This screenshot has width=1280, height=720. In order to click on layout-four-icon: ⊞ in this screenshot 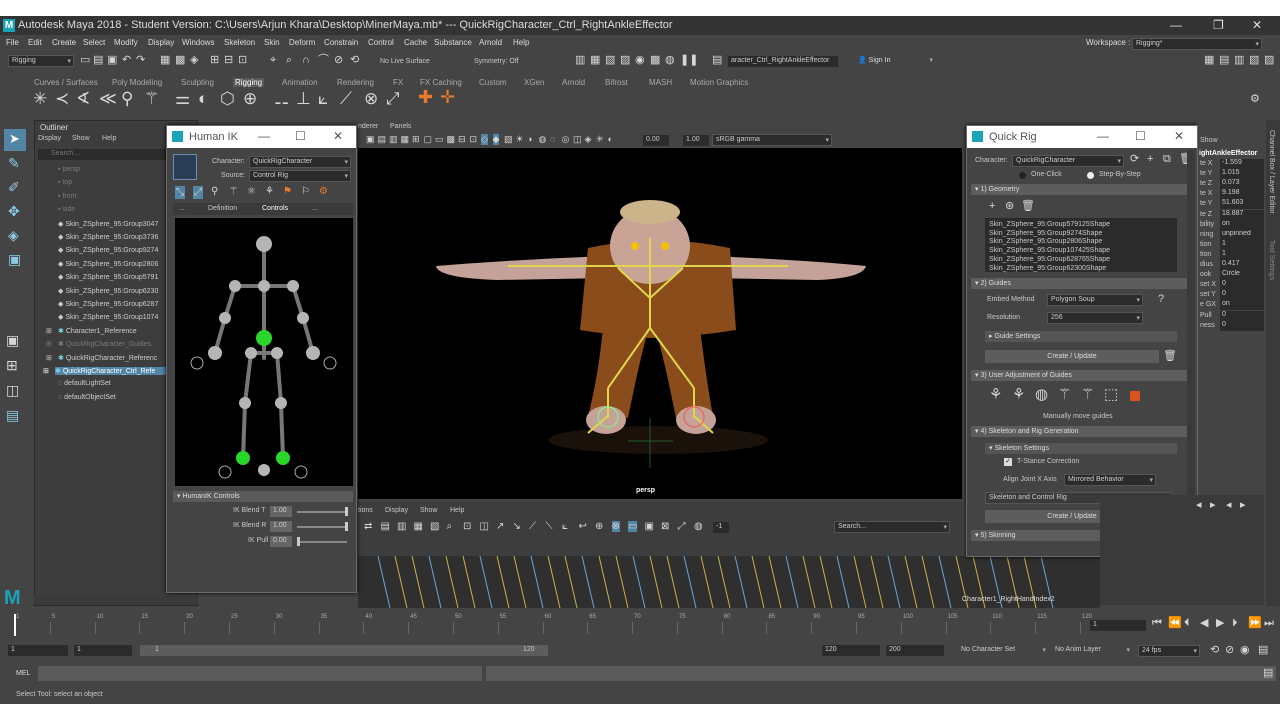, I will do `click(12, 365)`.